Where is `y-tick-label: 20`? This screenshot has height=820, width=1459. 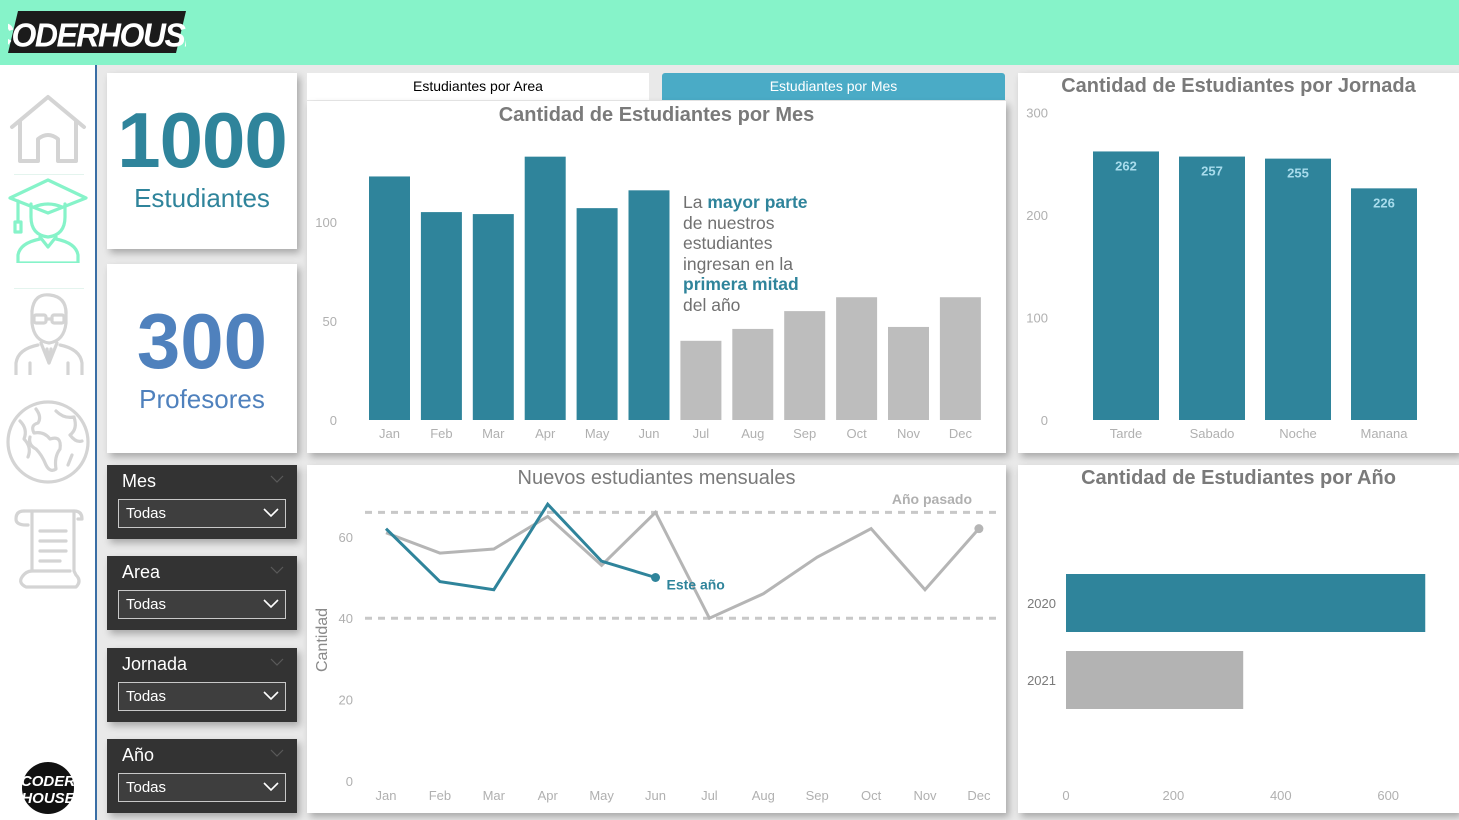
y-tick-label: 20 is located at coordinates (346, 700).